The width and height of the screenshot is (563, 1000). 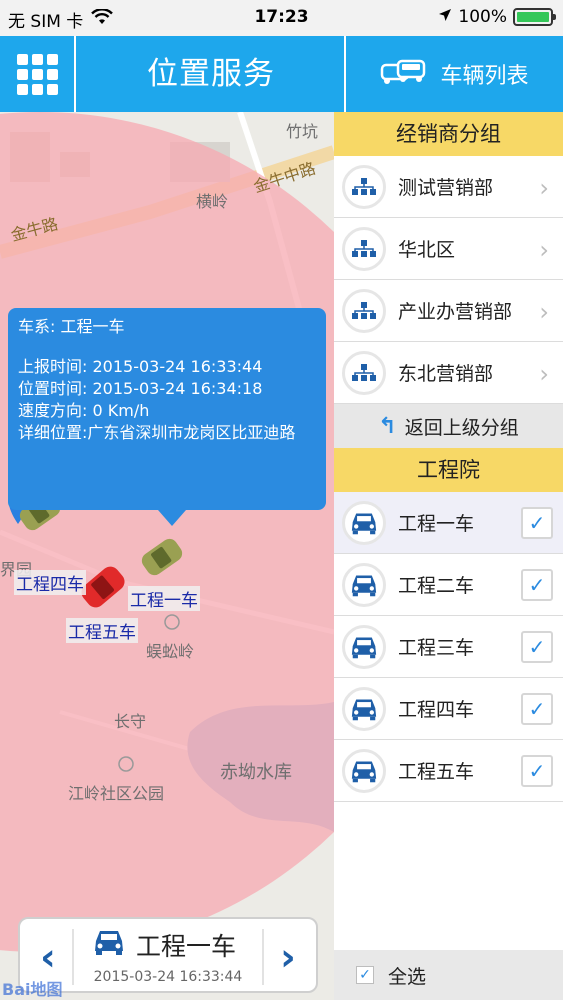 What do you see at coordinates (436, 524) in the screenshot?
I see `vehicle-label: 工程一车` at bounding box center [436, 524].